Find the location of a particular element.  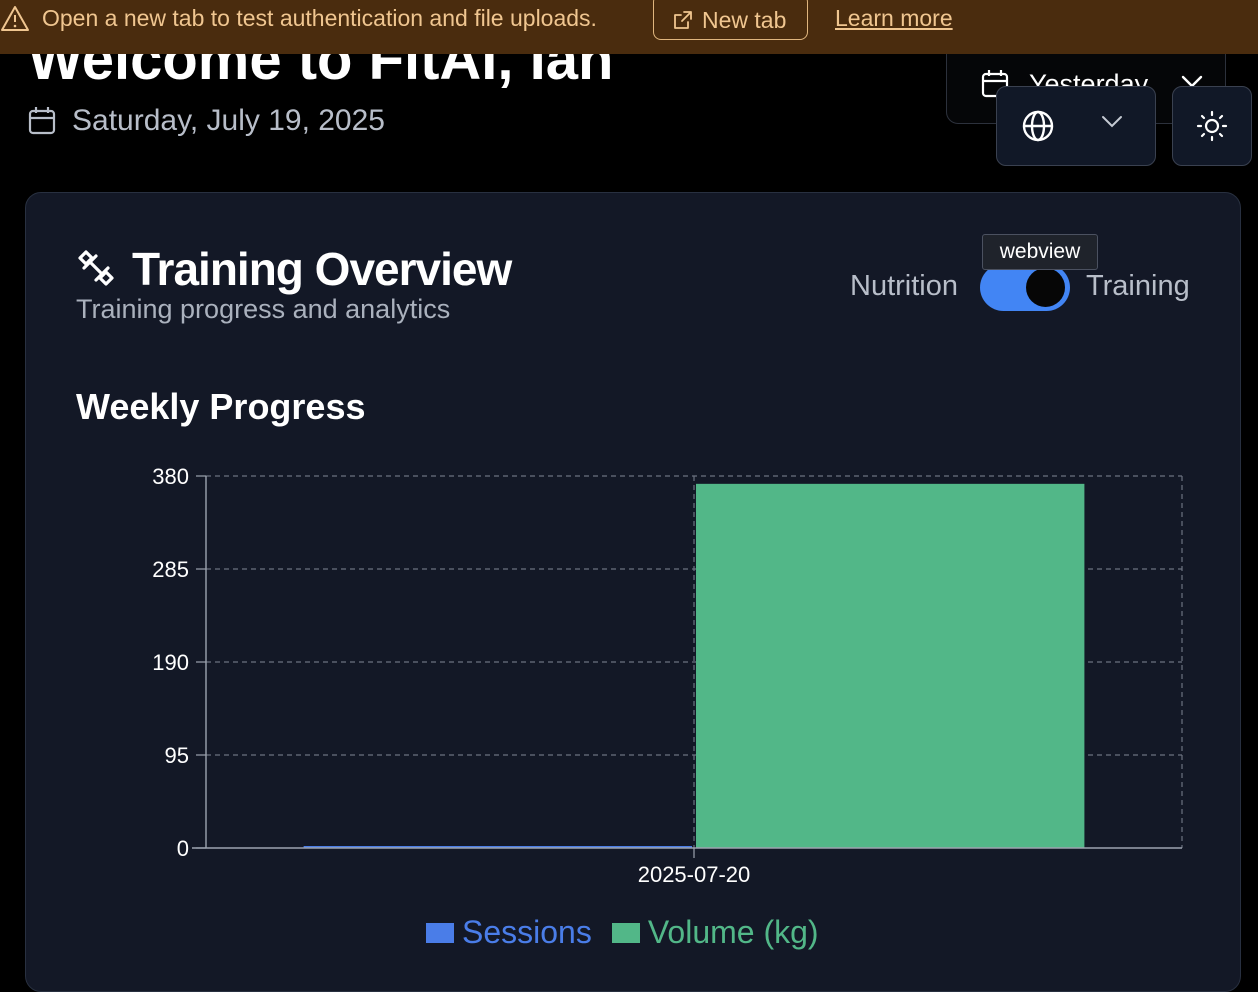

chart-legend: Sessions Volume (kg) is located at coordinates (632, 932).